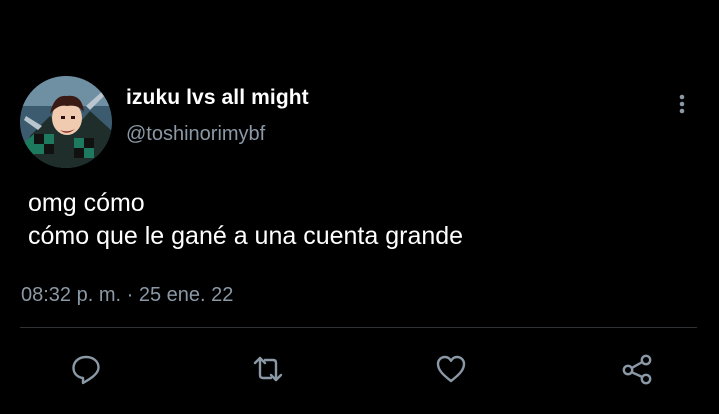 This screenshot has width=719, height=414. I want to click on more-options-icon, so click(682, 104).